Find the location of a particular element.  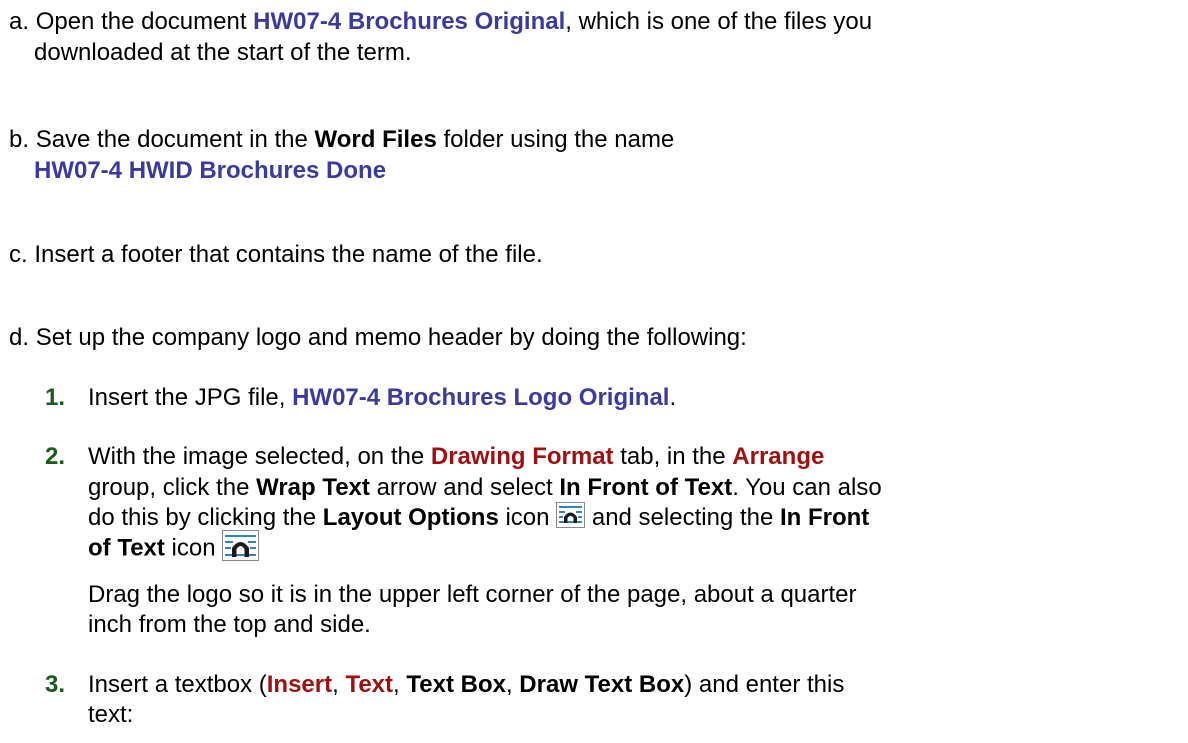

substep-2-in-front-of-text: In Front of Text is located at coordinates (646, 487).